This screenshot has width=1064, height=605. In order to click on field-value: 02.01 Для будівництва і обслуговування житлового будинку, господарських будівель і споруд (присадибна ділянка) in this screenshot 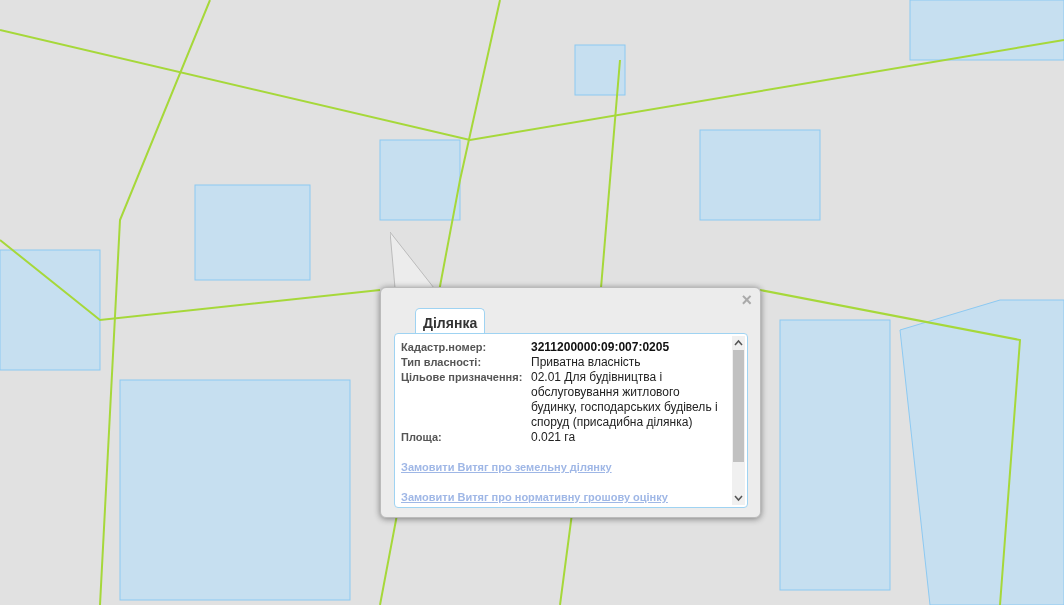, I will do `click(625, 400)`.